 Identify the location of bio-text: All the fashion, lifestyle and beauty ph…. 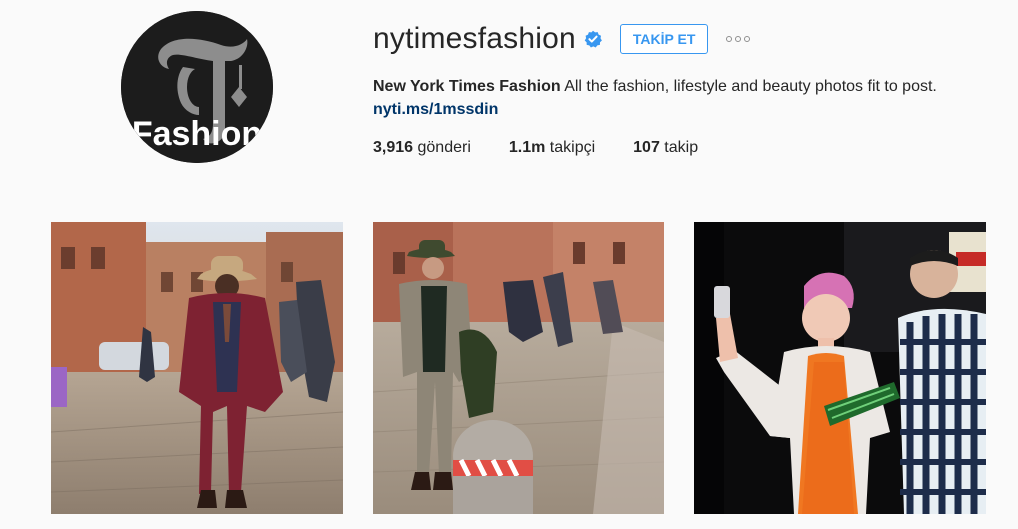
(748, 86).